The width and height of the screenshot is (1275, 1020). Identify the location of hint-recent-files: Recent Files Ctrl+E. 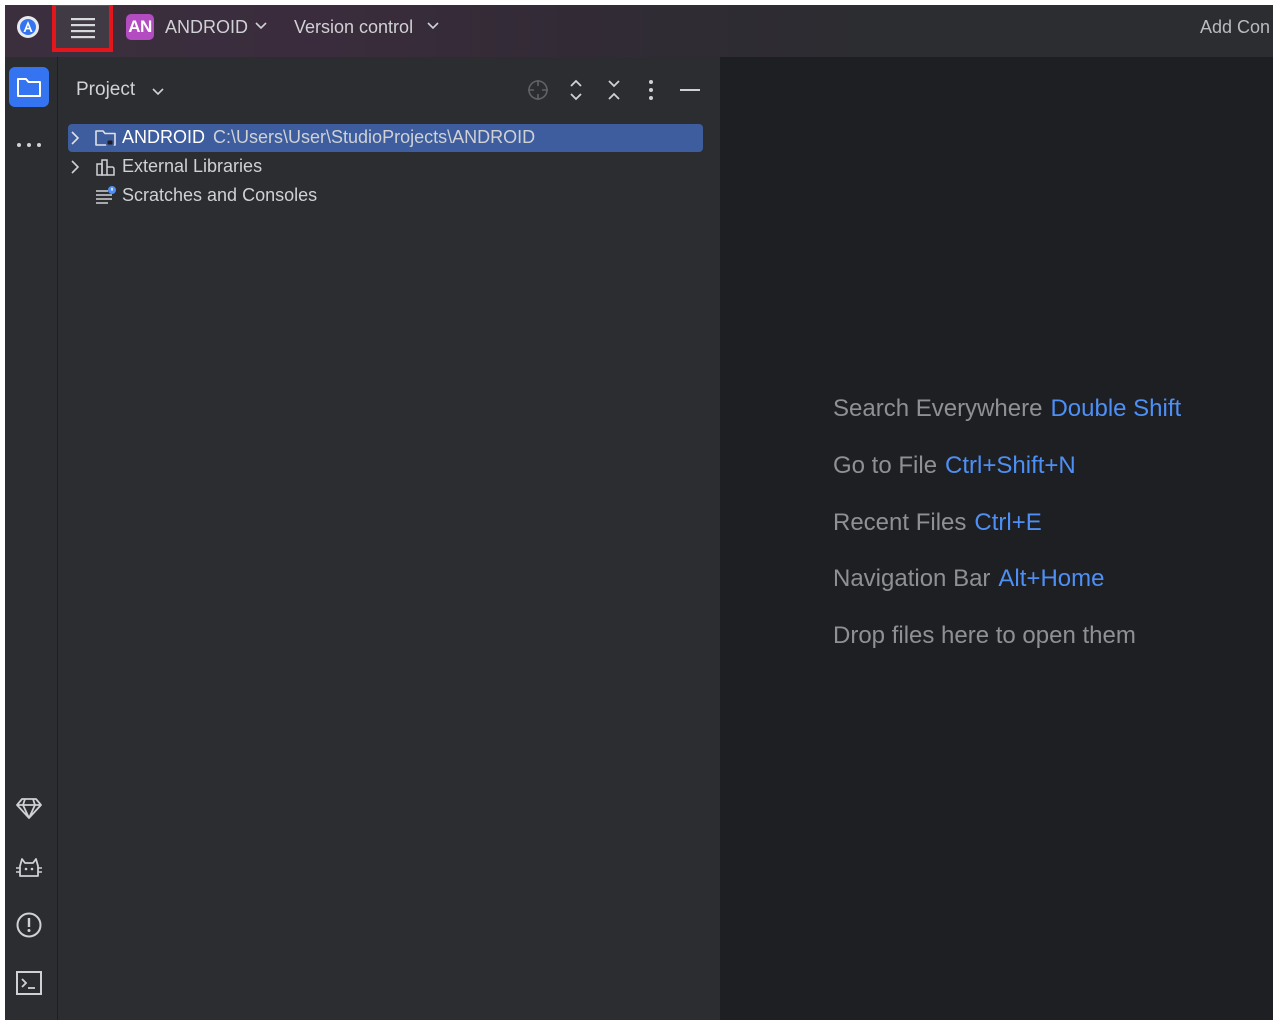
(937, 523).